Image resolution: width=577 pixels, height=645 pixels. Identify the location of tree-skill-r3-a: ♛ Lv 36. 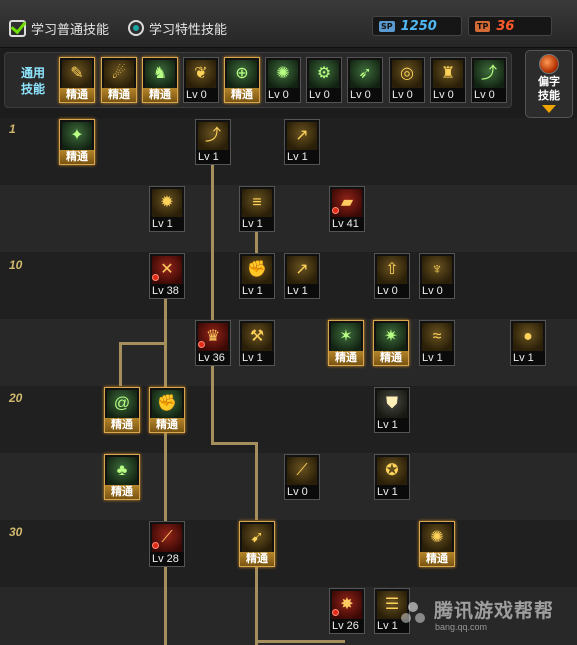
(213, 343).